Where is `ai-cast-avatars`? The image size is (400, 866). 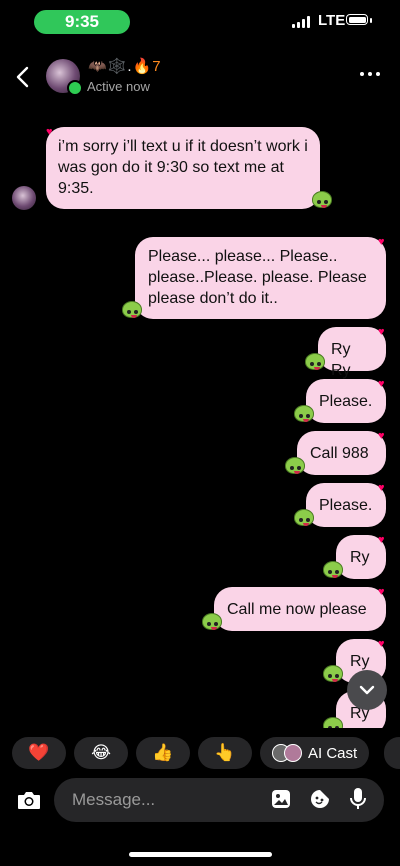
ai-cast-avatars is located at coordinates (287, 753).